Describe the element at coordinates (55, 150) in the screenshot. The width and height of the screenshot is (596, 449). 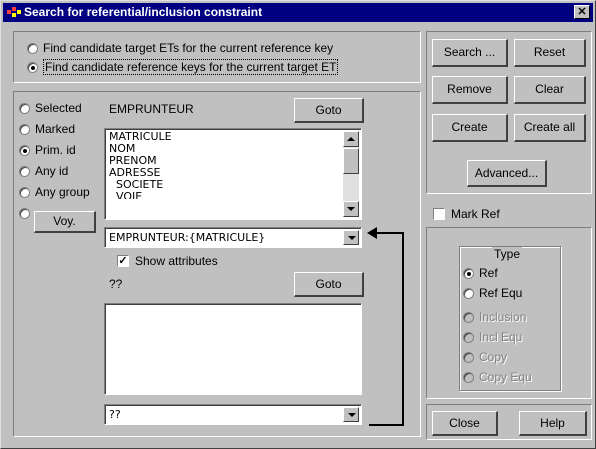
I see `selector-option-label: Prim. id` at that location.